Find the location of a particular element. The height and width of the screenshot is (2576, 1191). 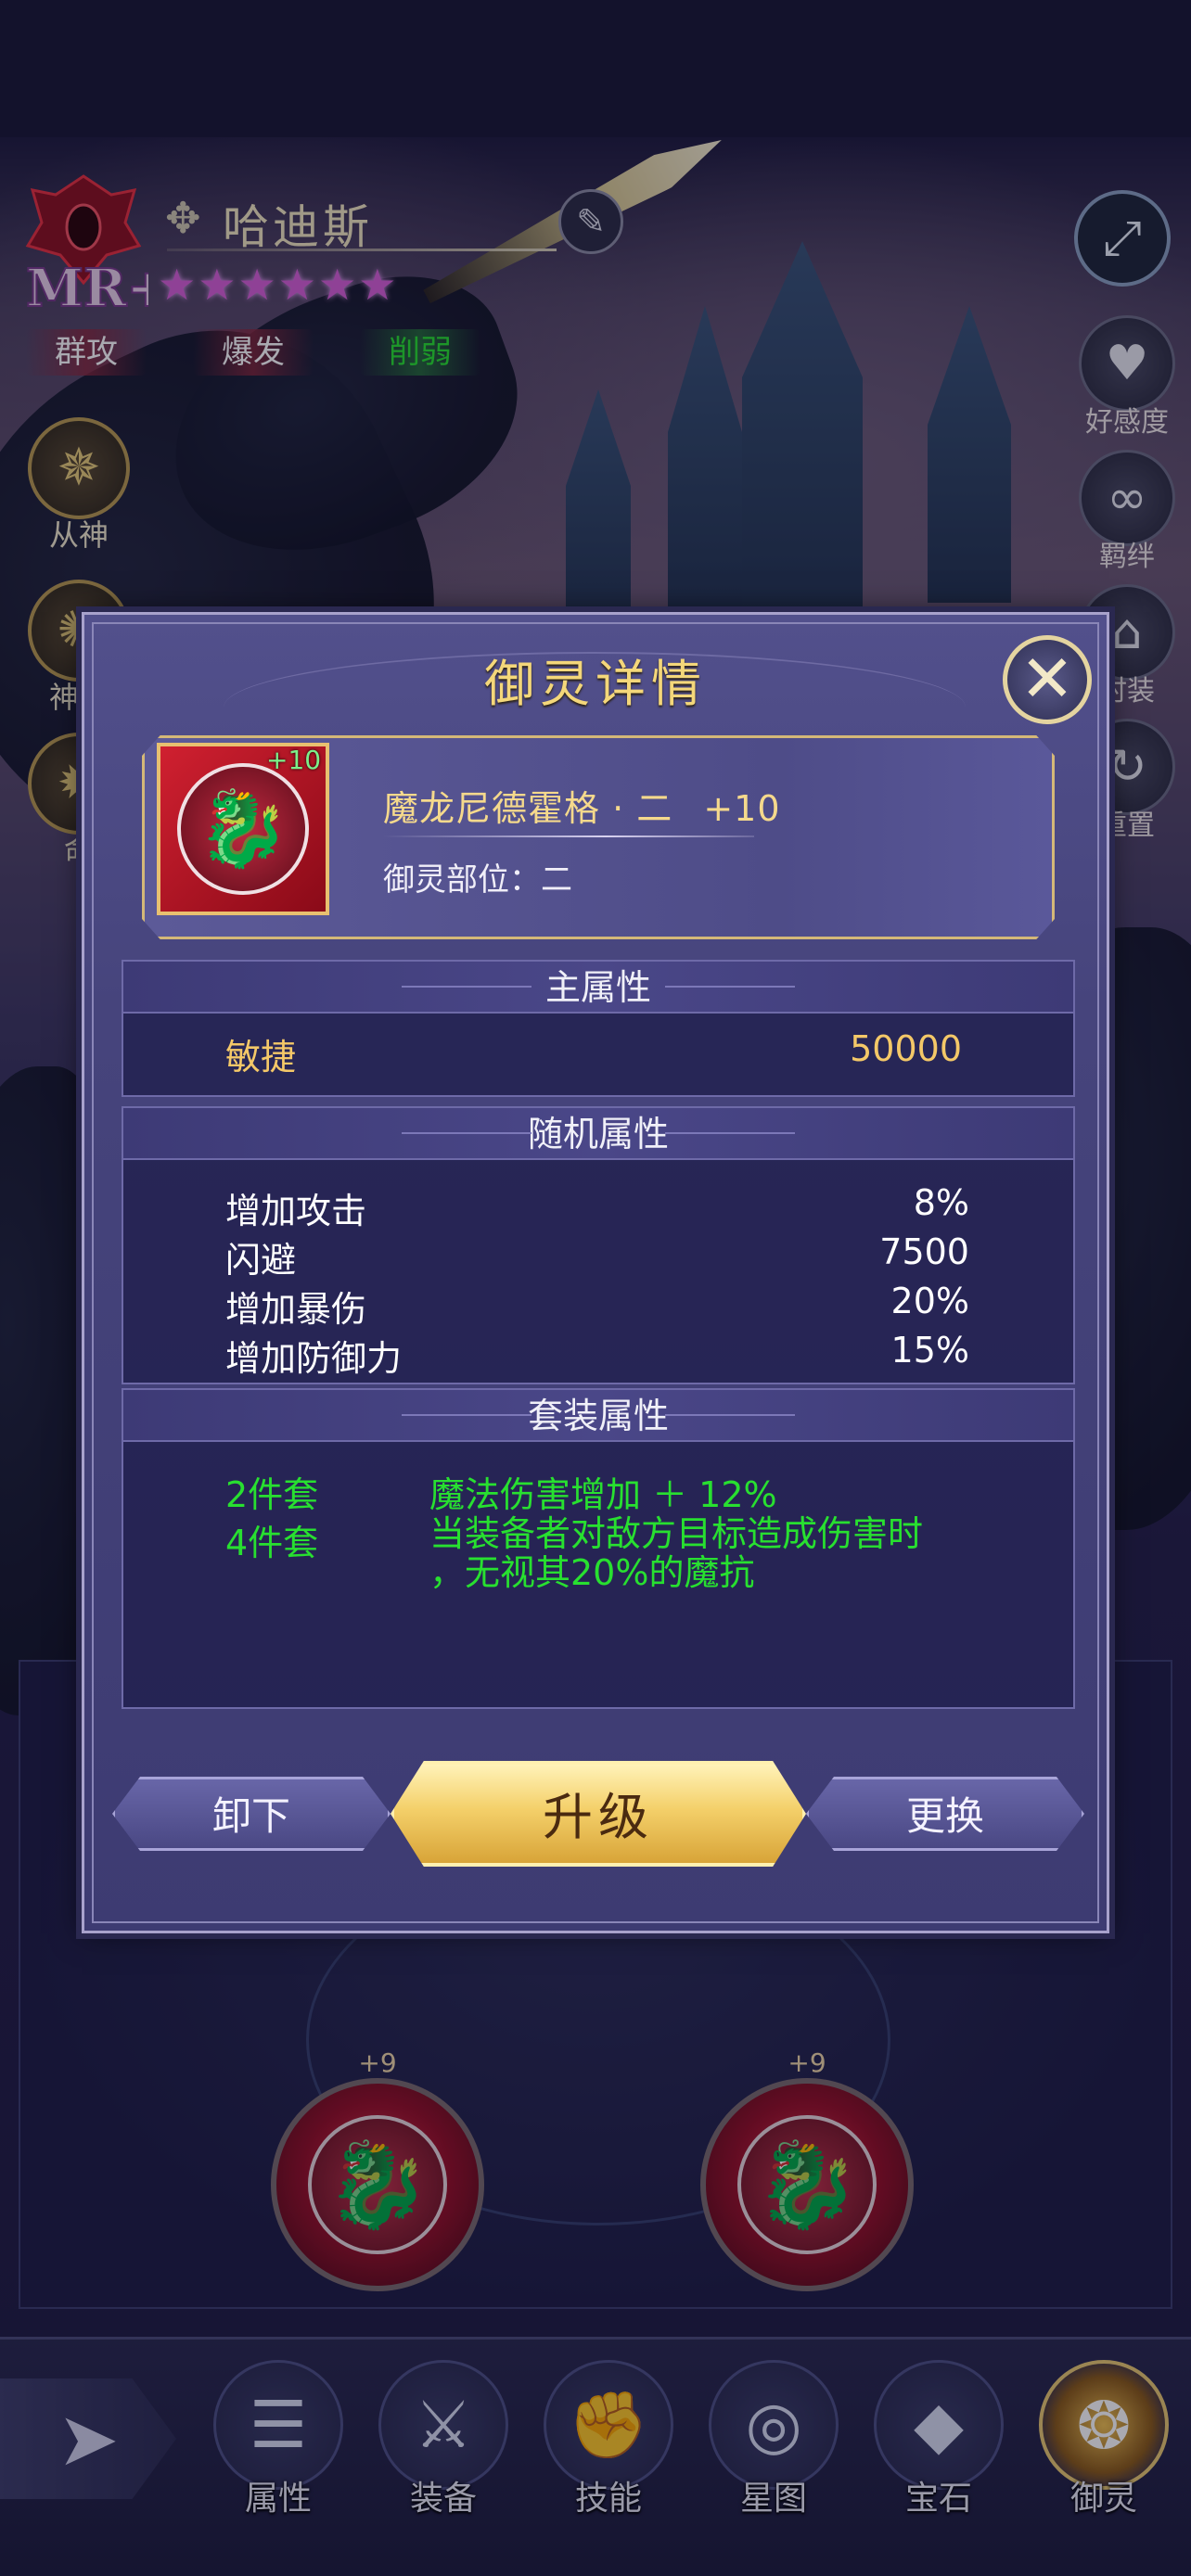

section-title: 套装属性 is located at coordinates (598, 1416).